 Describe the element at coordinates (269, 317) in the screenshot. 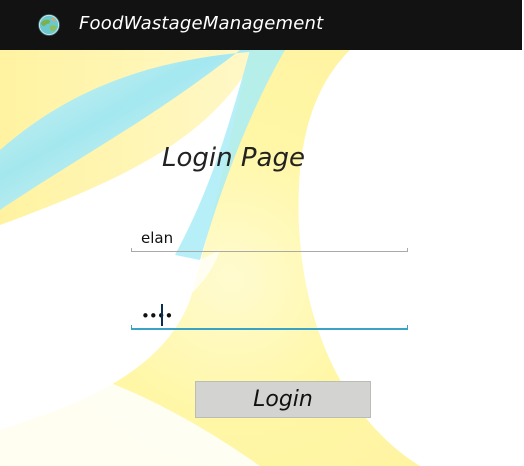

I see `password-field: ••••` at that location.